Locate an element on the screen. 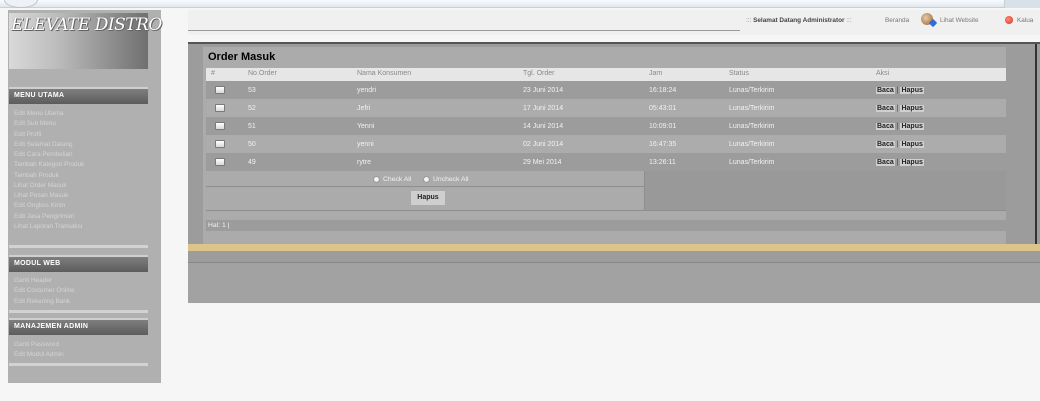  lihat-website-link: Lihat Website is located at coordinates (959, 20).